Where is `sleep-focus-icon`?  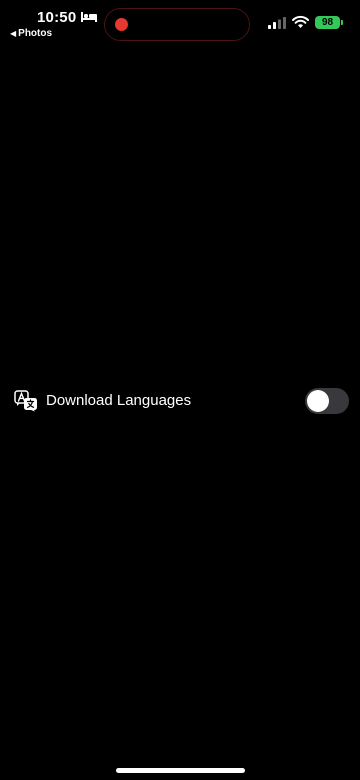
sleep-focus-icon is located at coordinates (89, 17).